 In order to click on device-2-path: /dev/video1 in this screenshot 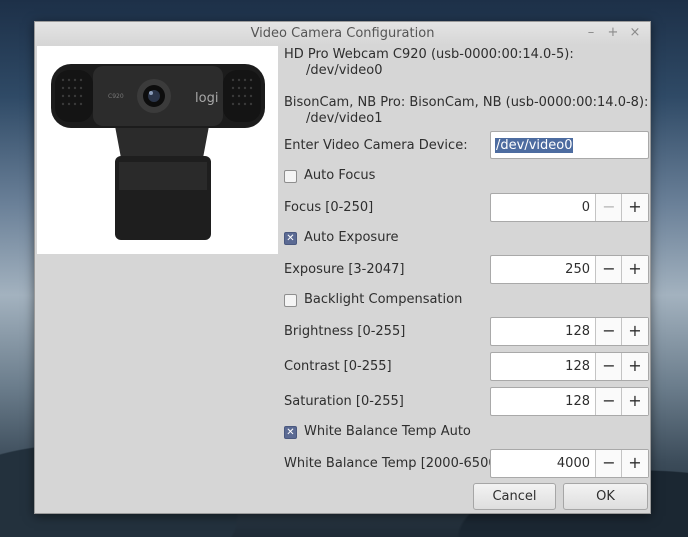, I will do `click(344, 118)`.